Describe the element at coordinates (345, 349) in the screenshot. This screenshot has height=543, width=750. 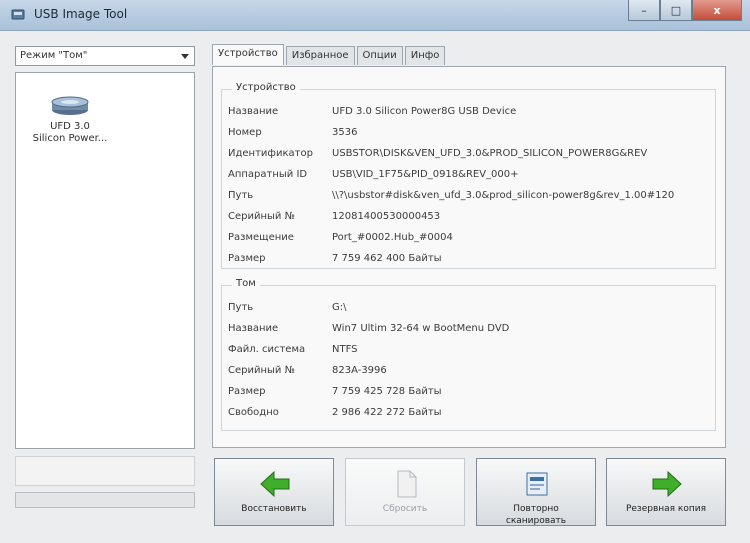
I see `info-value: NTFS` at that location.